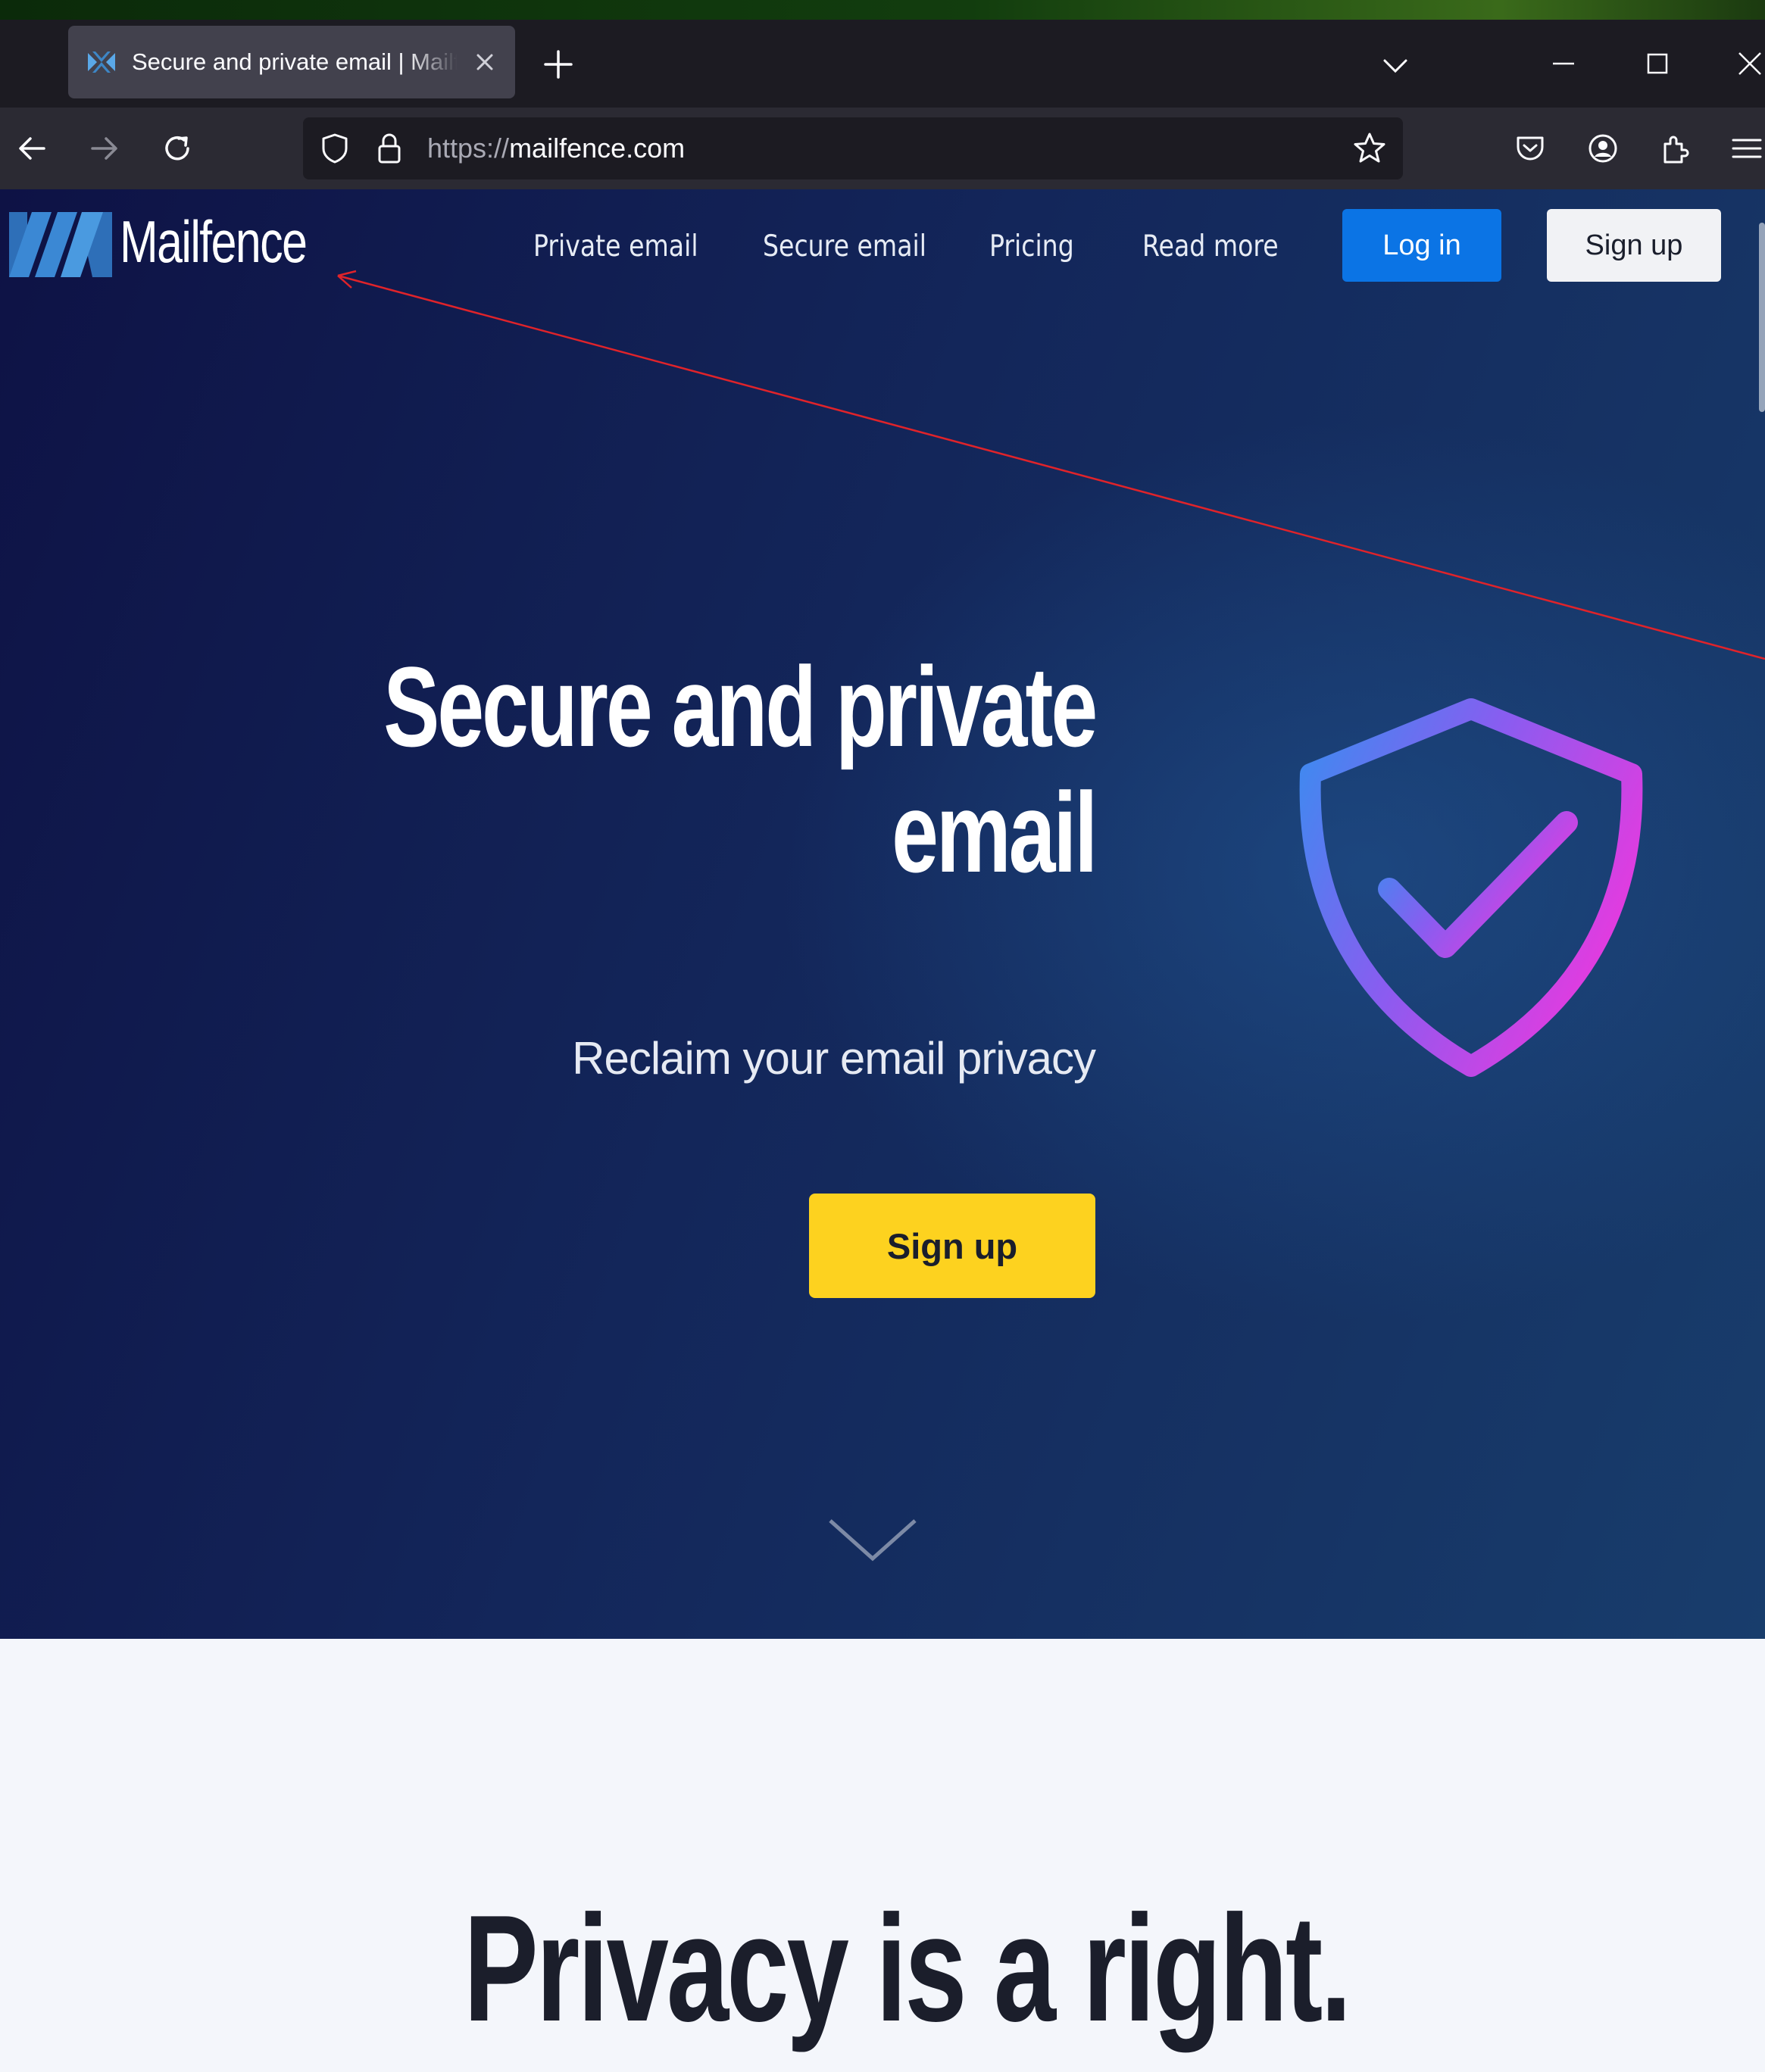 This screenshot has width=1765, height=2072. What do you see at coordinates (104, 148) in the screenshot?
I see `forward-arrow-icon` at bounding box center [104, 148].